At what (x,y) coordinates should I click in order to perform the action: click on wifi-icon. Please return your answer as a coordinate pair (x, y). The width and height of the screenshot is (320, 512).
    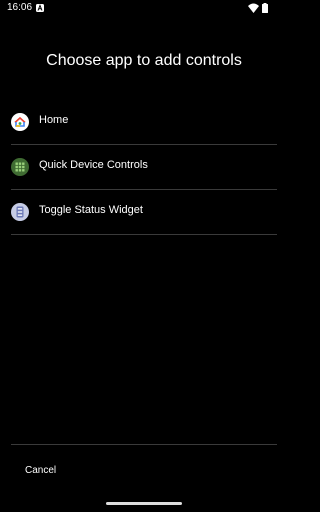
    Looking at the image, I should click on (253, 8).